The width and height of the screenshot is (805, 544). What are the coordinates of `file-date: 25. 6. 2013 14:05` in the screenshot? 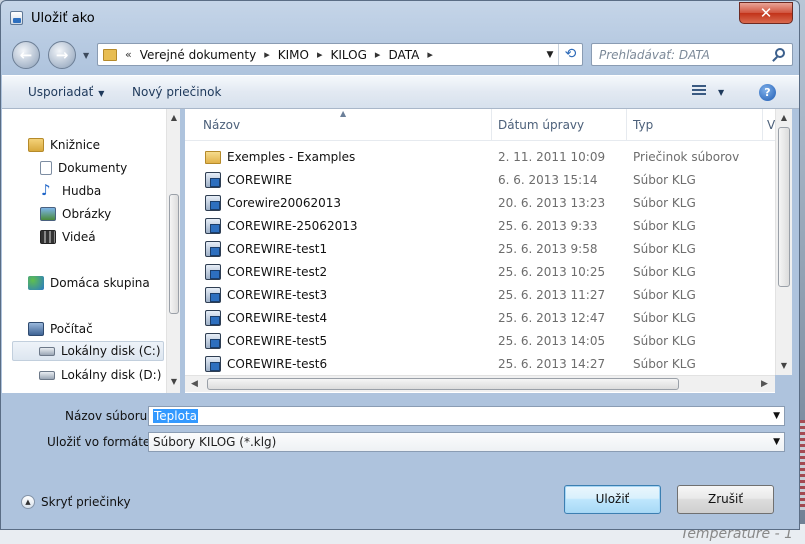 It's located at (552, 341).